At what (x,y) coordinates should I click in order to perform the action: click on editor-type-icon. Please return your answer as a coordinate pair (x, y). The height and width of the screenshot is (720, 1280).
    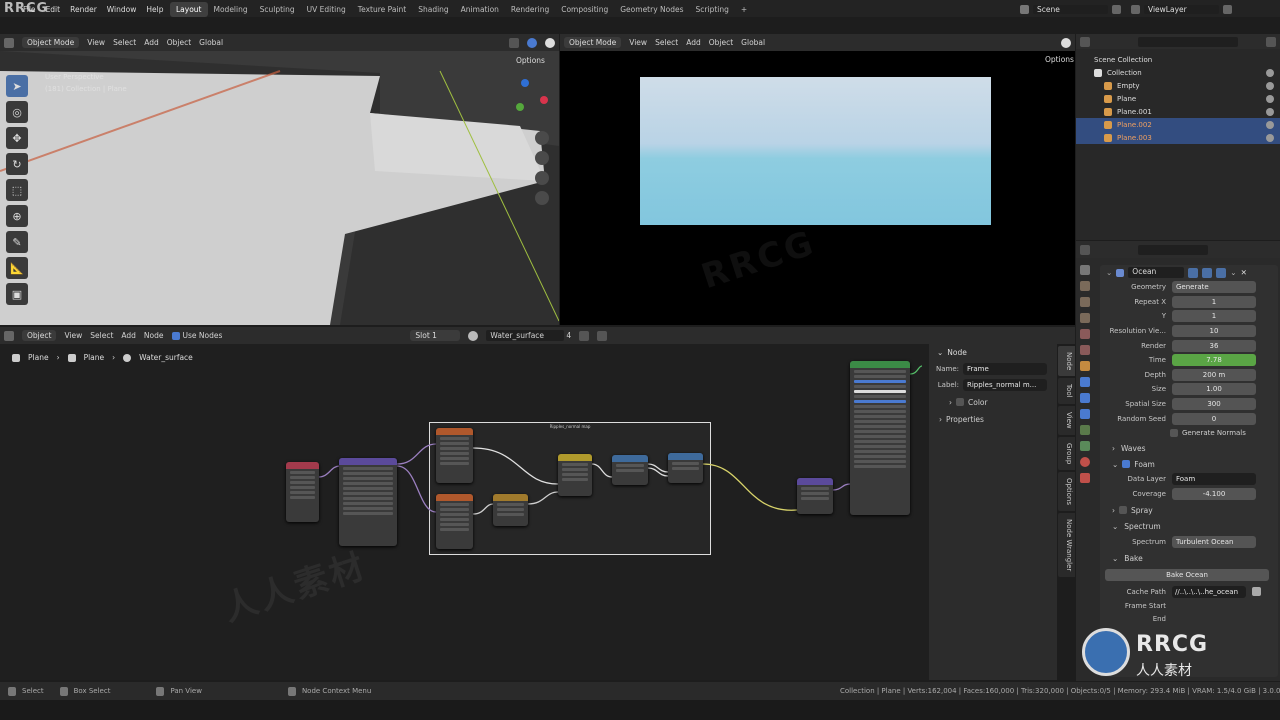
    Looking at the image, I should click on (9, 42).